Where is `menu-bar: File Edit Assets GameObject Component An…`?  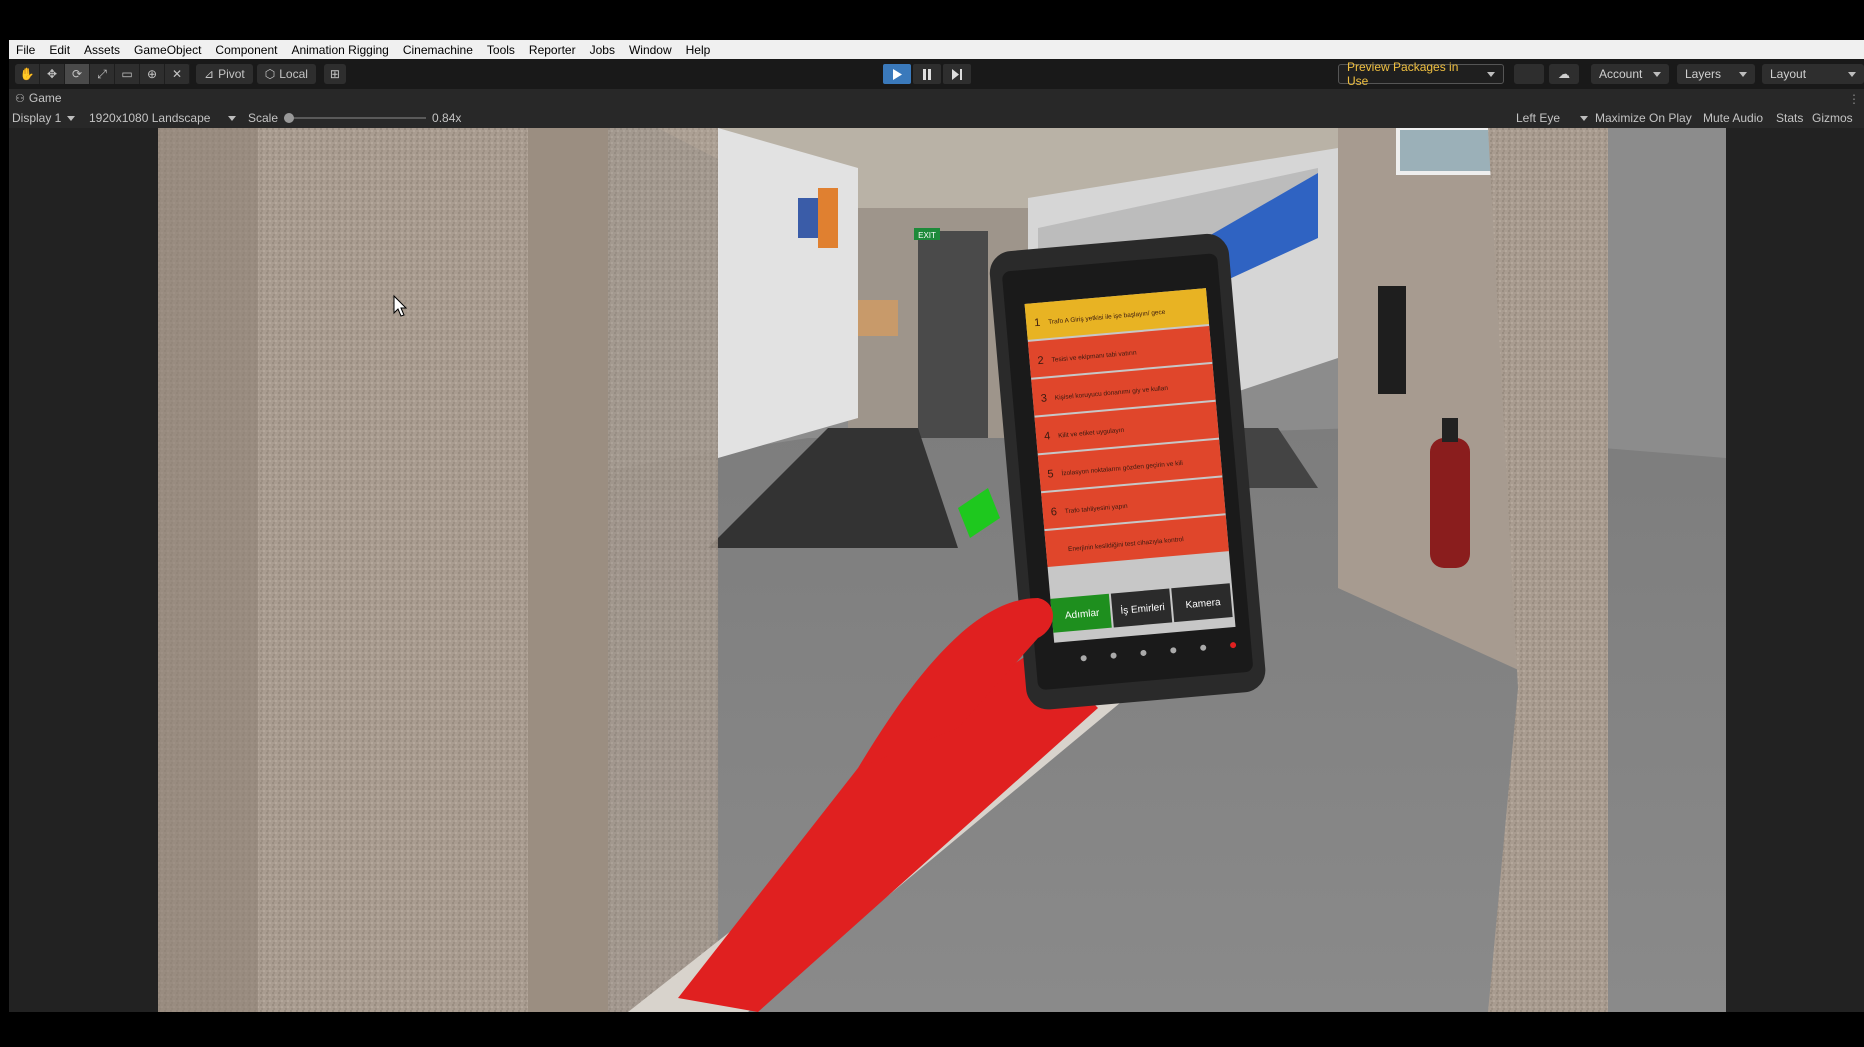
menu-bar: File Edit Assets GameObject Component An… is located at coordinates (936, 49).